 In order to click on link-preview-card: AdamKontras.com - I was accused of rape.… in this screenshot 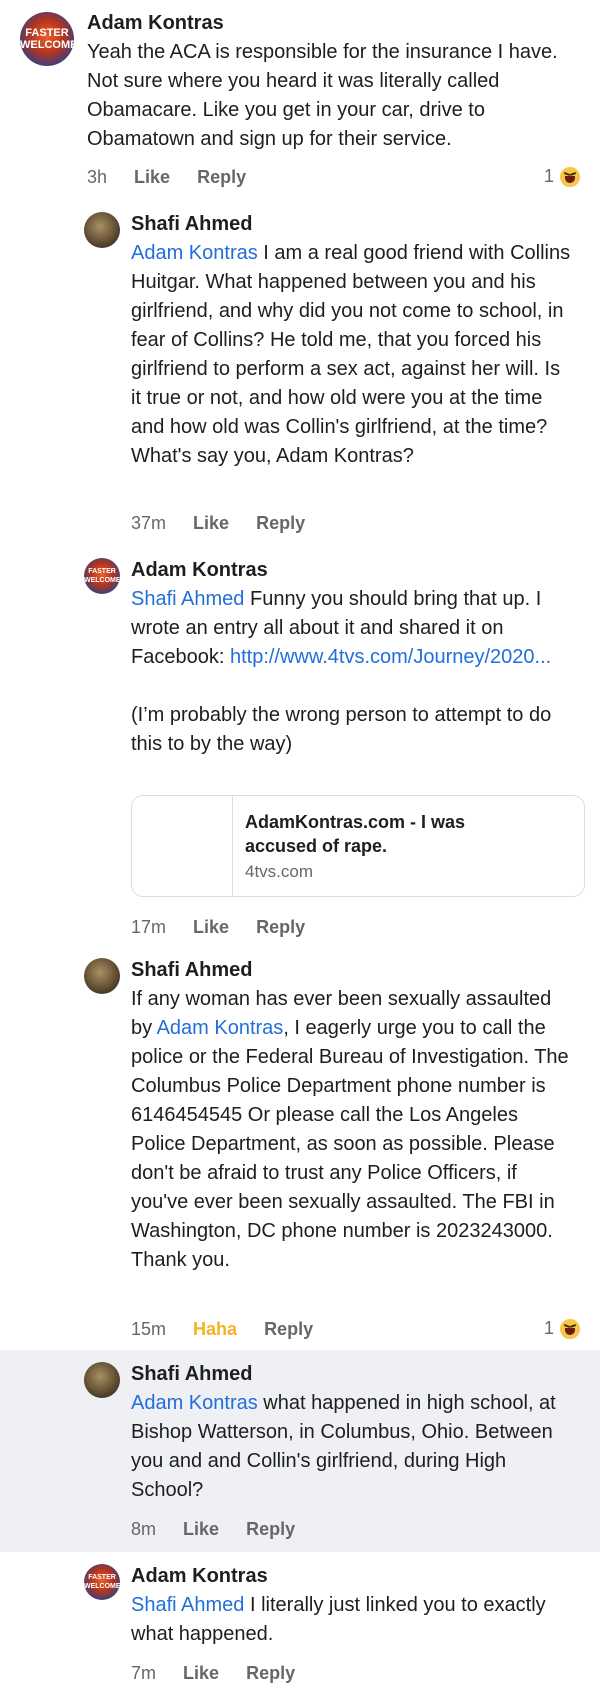, I will do `click(358, 846)`.